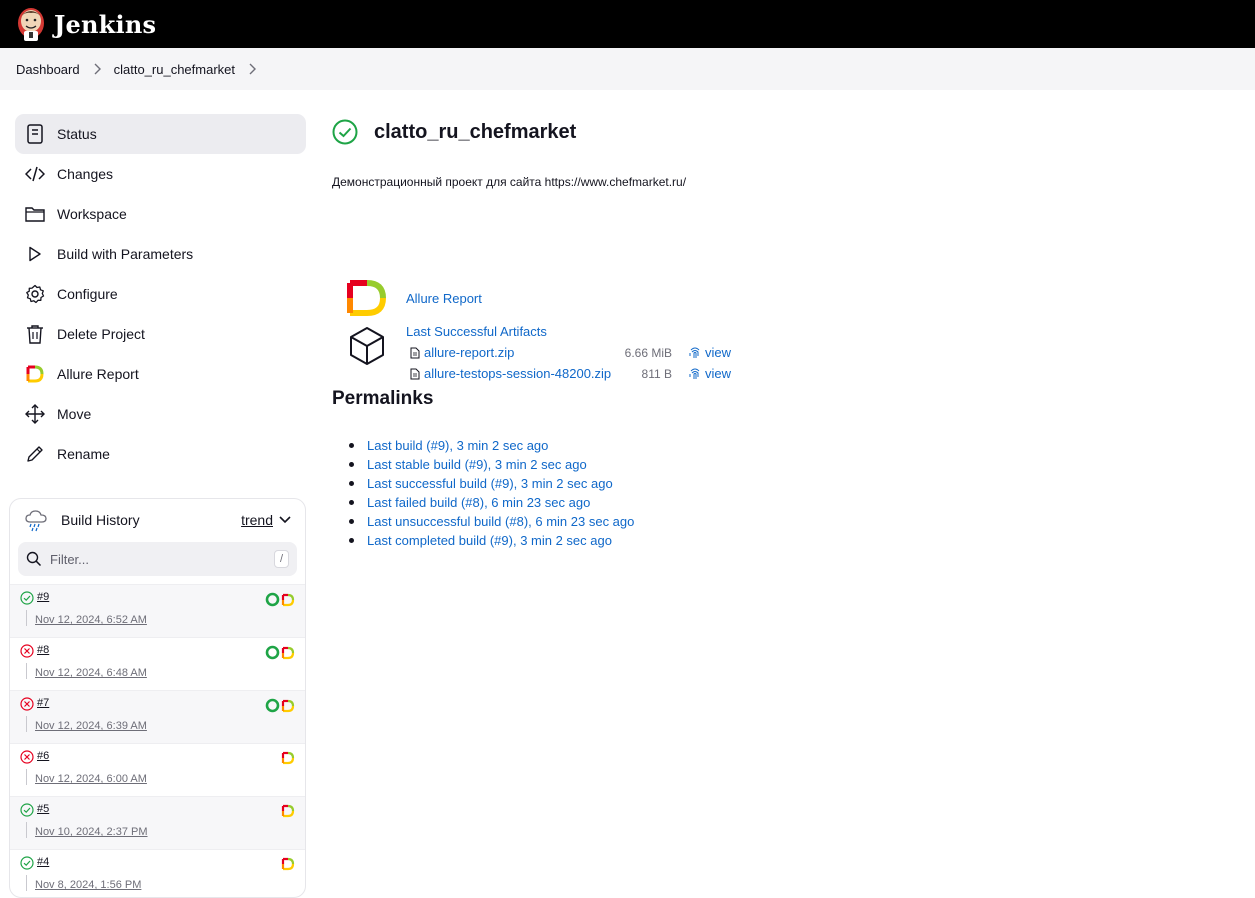  What do you see at coordinates (35, 134) in the screenshot?
I see `status-icon` at bounding box center [35, 134].